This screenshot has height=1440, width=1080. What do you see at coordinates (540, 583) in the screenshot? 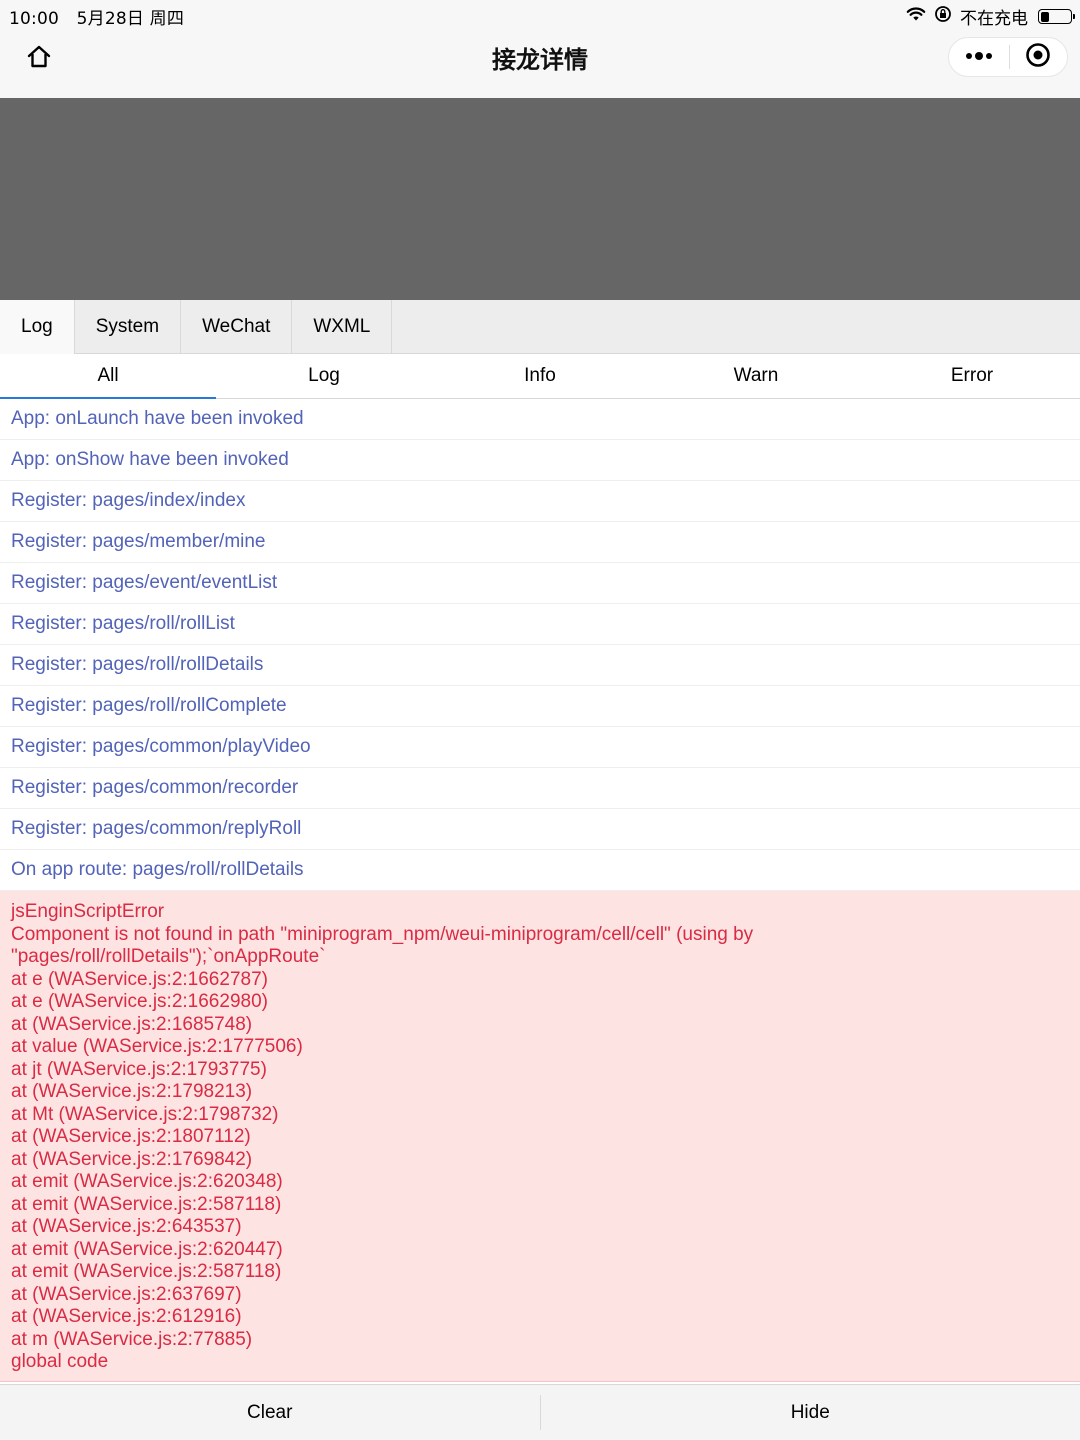
I see `log-item: Register: pages/event/eventList` at bounding box center [540, 583].